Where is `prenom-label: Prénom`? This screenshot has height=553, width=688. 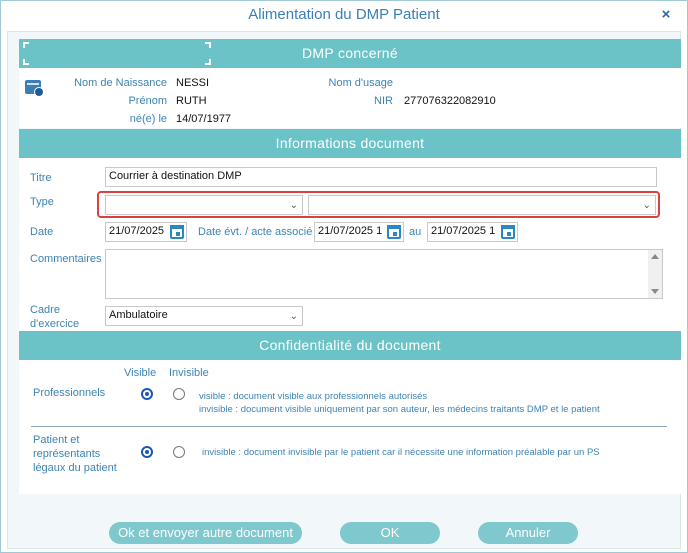 prenom-label: Prénom is located at coordinates (147, 101).